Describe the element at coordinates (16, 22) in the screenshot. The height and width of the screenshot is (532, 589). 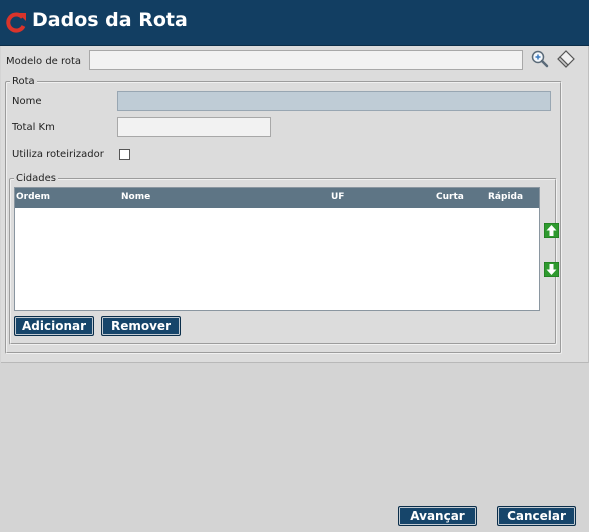
I see `refresh-icon` at that location.